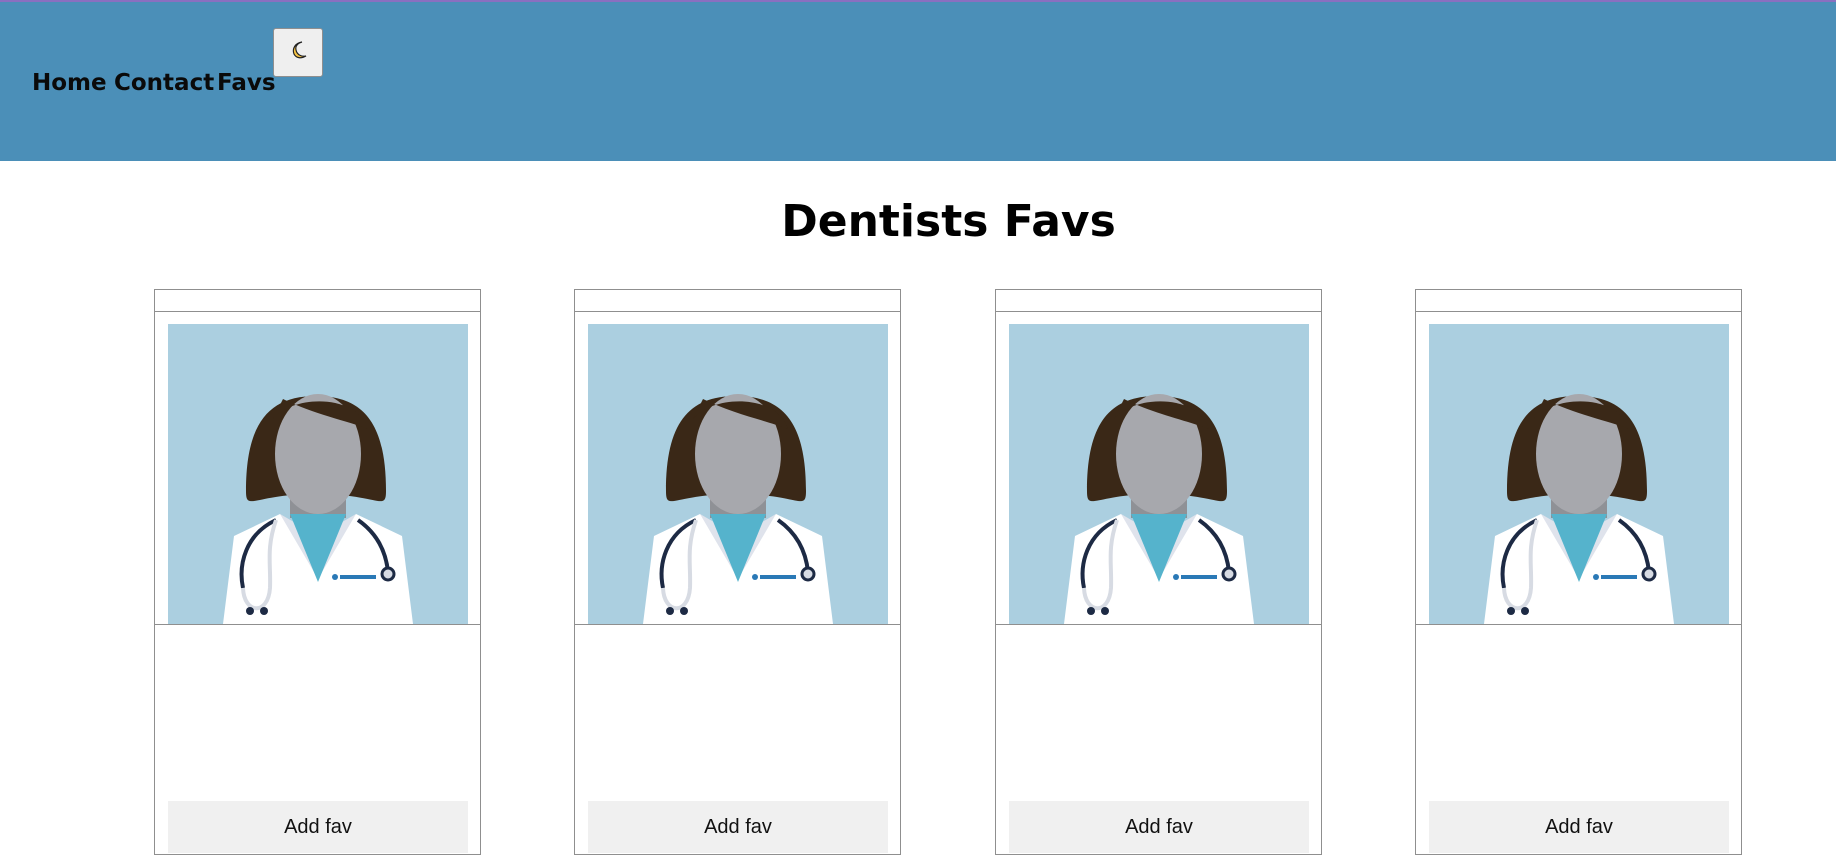  I want to click on theme-toggle-button, so click(298, 52).